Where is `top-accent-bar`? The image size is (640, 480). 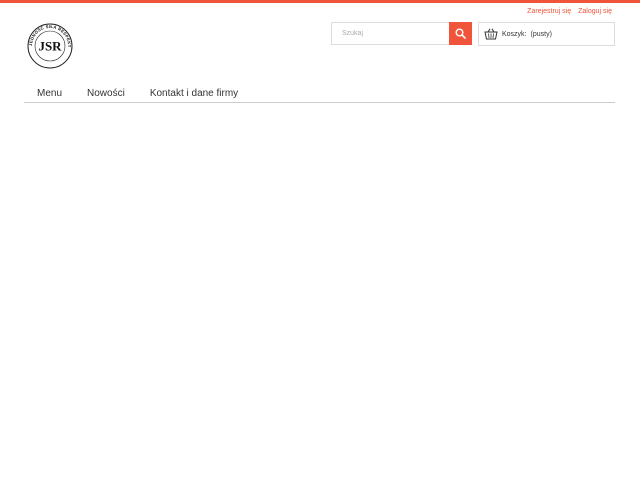
top-accent-bar is located at coordinates (320, 1).